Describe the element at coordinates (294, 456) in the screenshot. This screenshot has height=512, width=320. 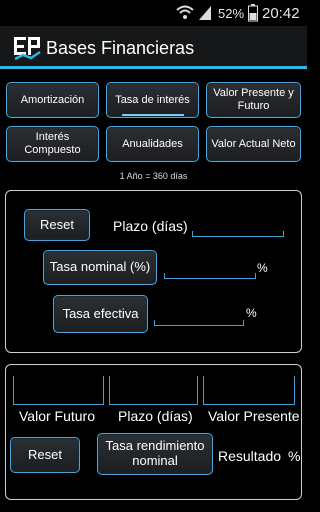
I see `resultado-percent: %` at that location.